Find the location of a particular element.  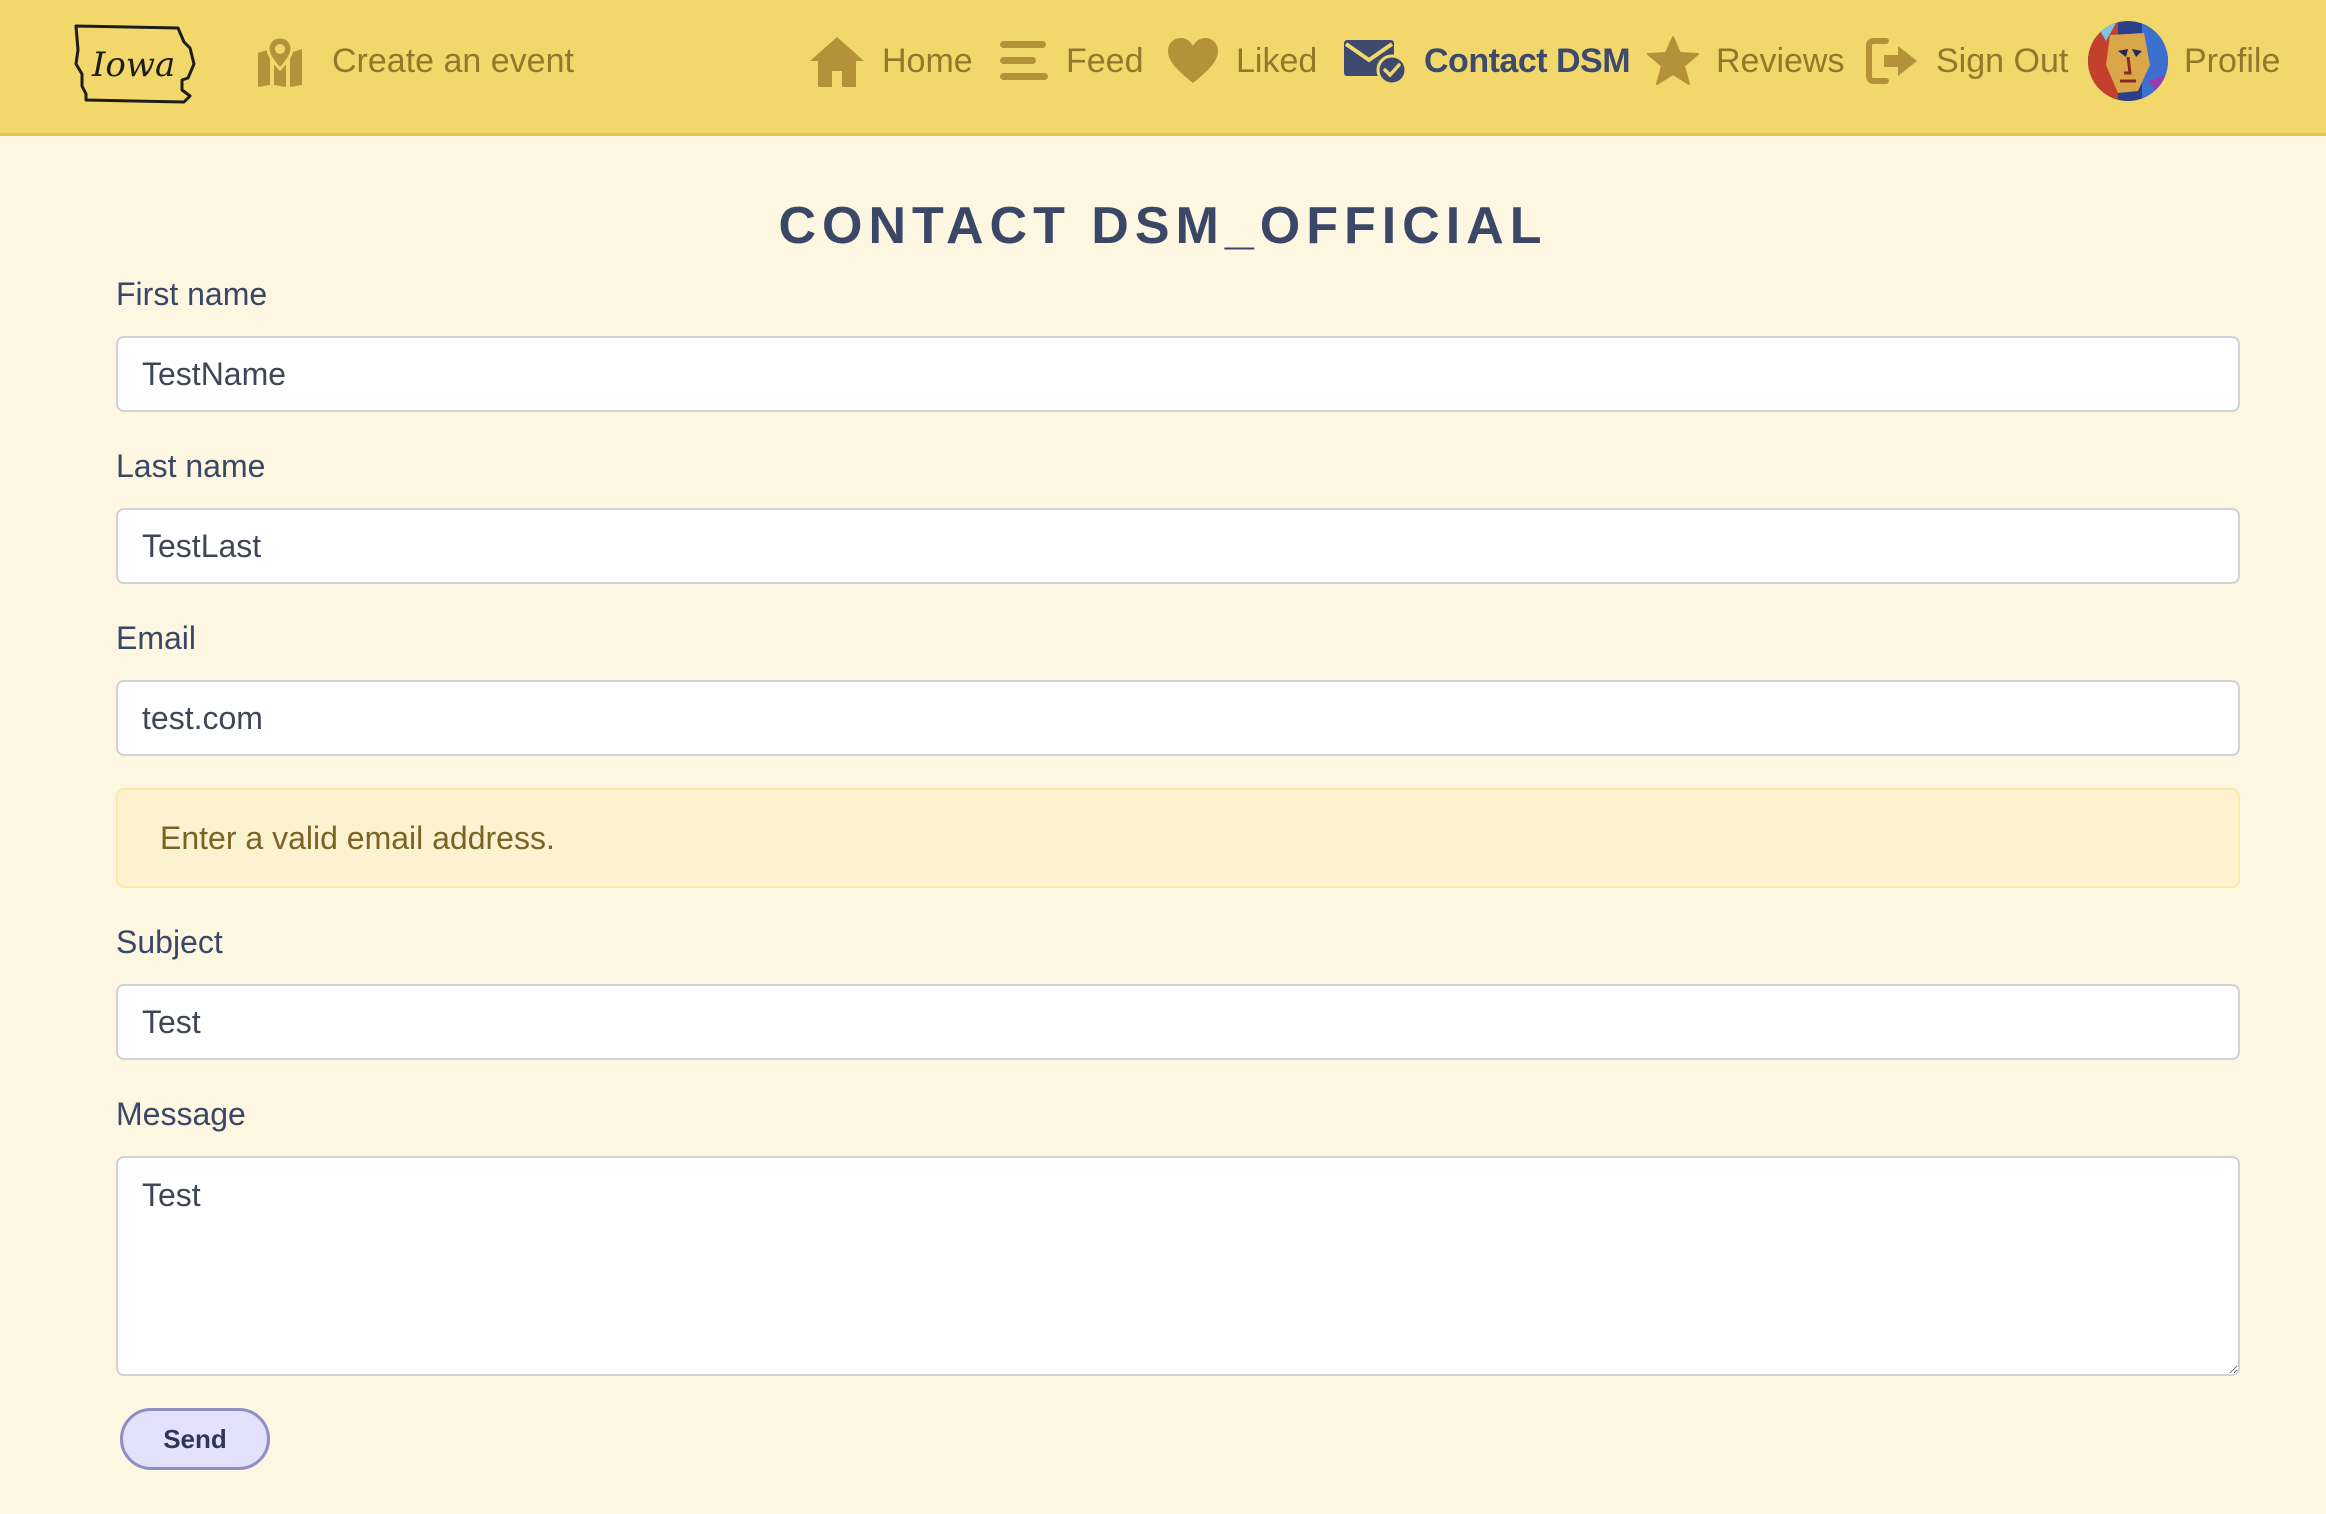

last-name-field is located at coordinates (1178, 546).